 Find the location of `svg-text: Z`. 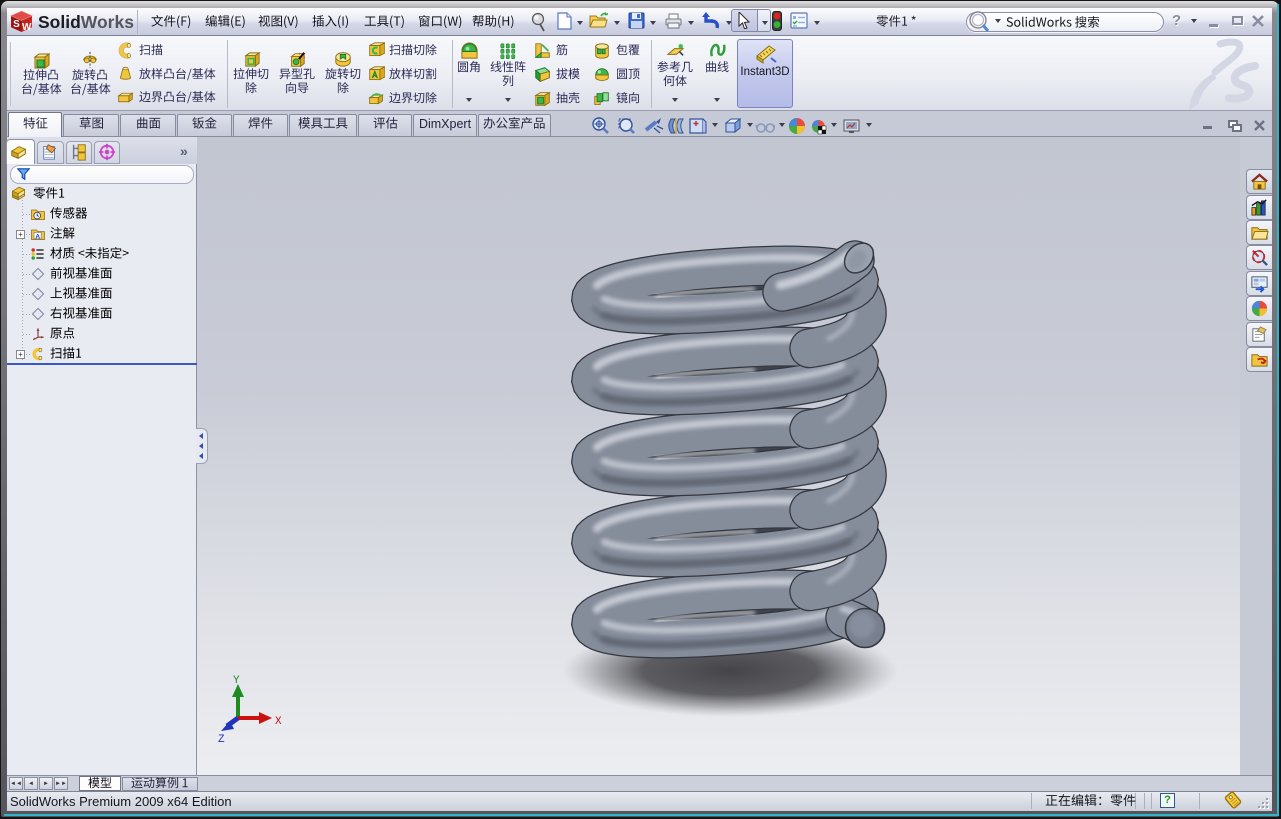

svg-text: Z is located at coordinates (221, 740).